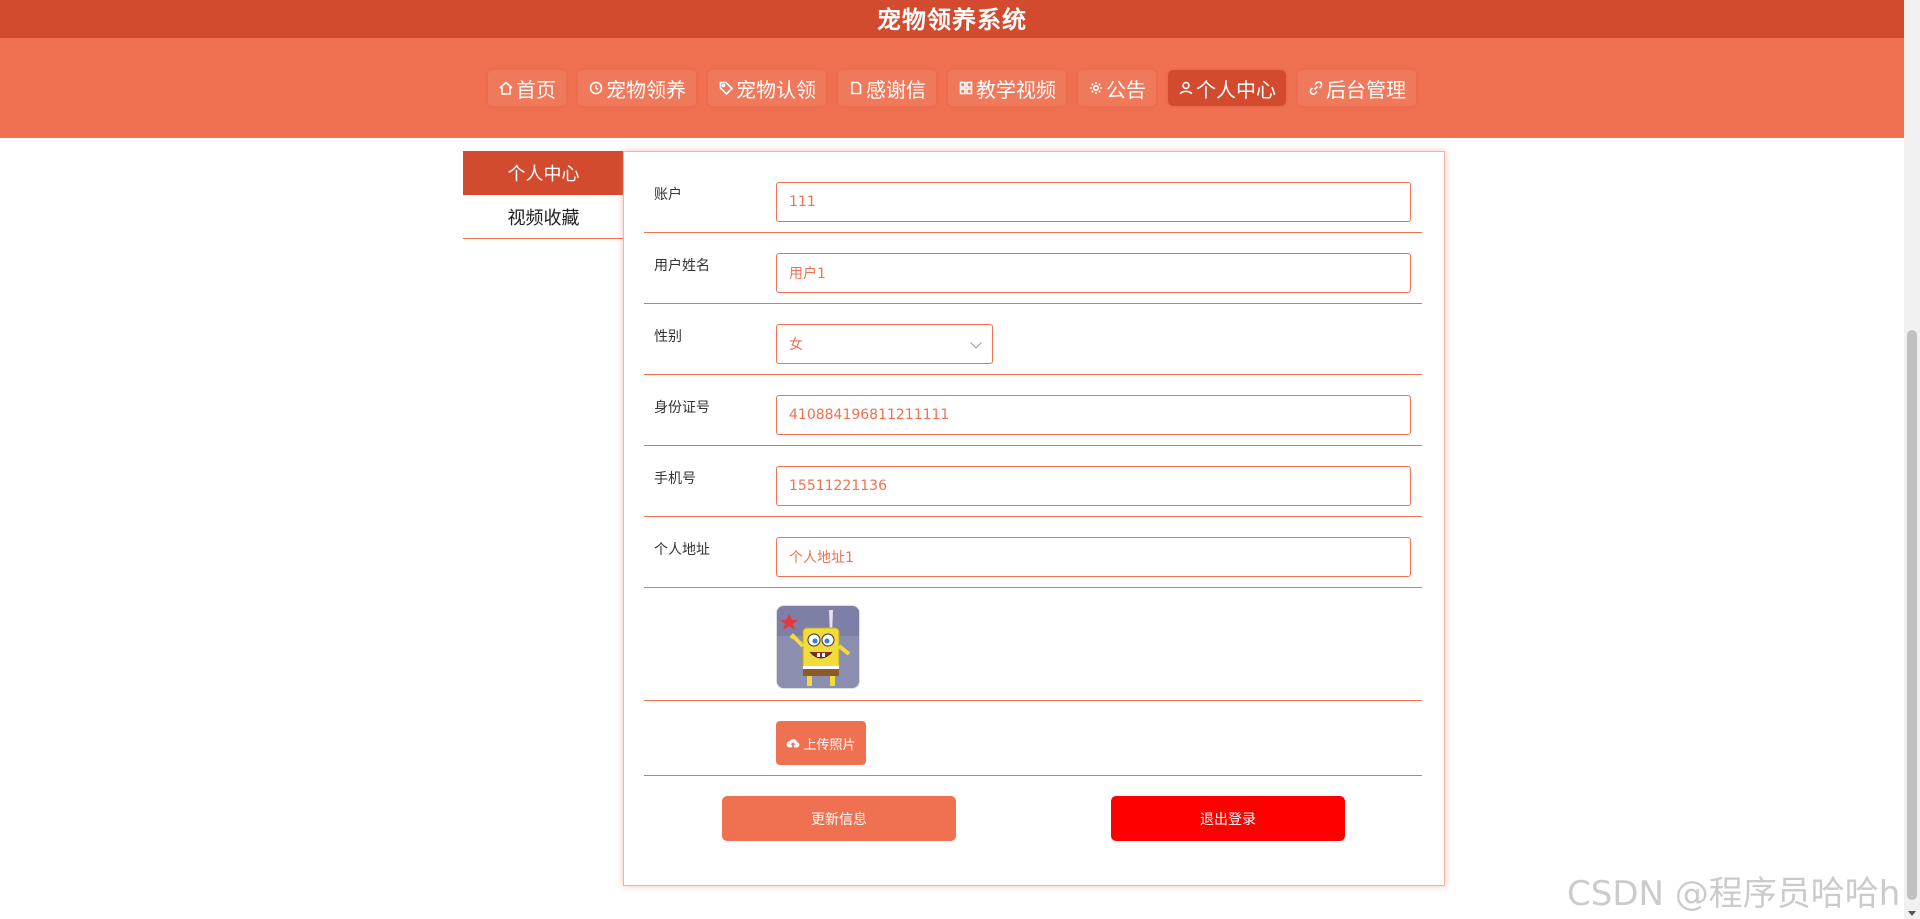  I want to click on address-label: 个人地址, so click(682, 550).